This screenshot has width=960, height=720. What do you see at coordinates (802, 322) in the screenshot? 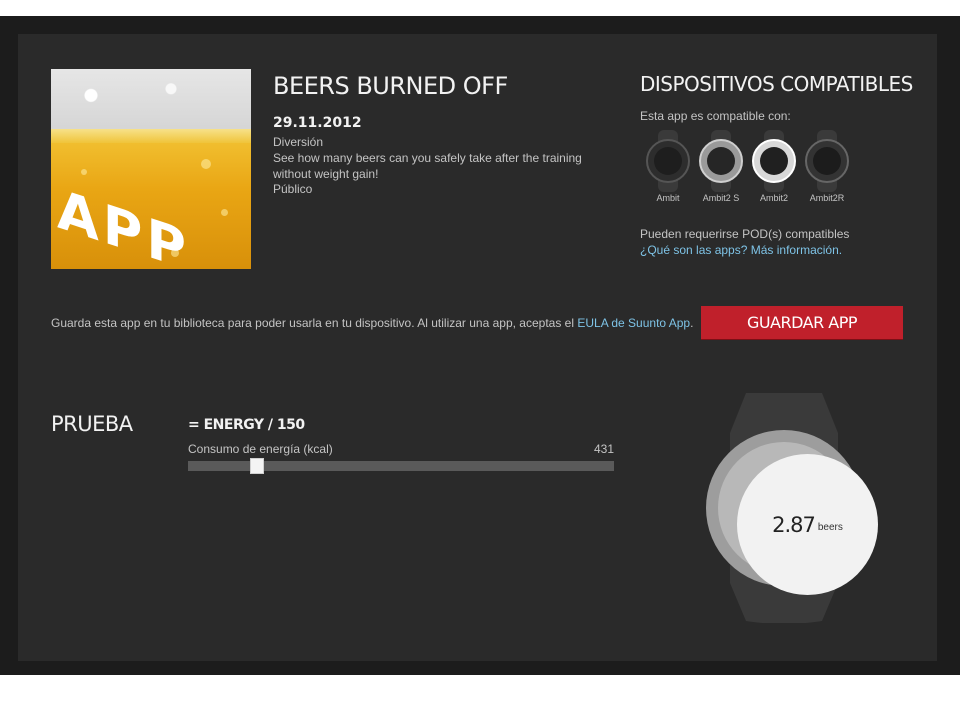
I see `save-app-button: GUARDAR APP` at bounding box center [802, 322].